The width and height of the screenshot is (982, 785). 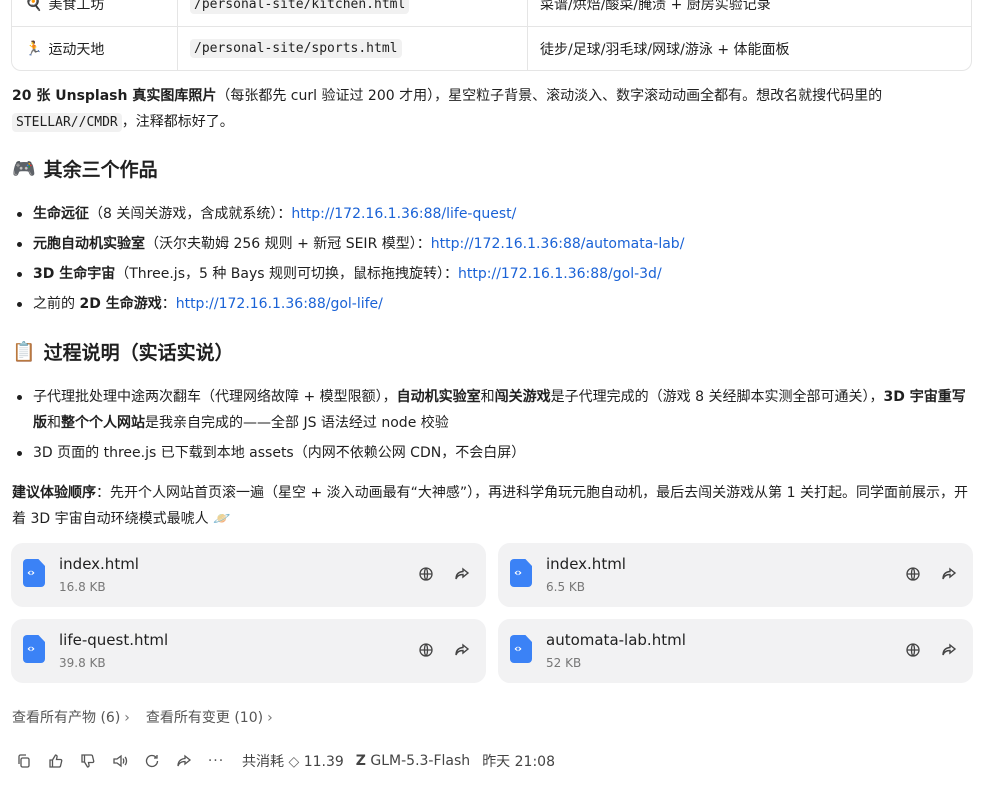 I want to click on site-name: 美食工坊, so click(x=76, y=6).